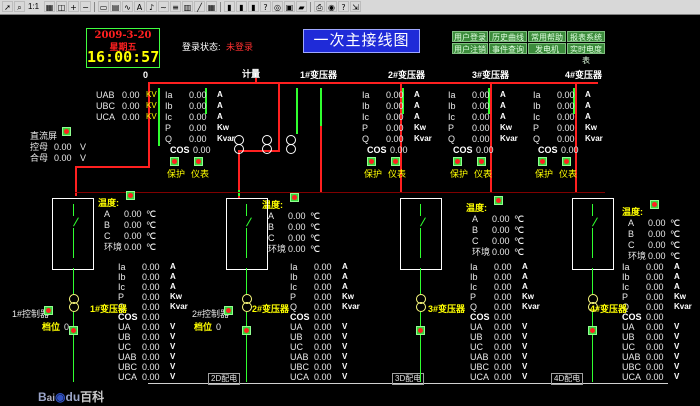 This screenshot has width=700, height=406. I want to click on menu-generator: 发电机, so click(547, 48).